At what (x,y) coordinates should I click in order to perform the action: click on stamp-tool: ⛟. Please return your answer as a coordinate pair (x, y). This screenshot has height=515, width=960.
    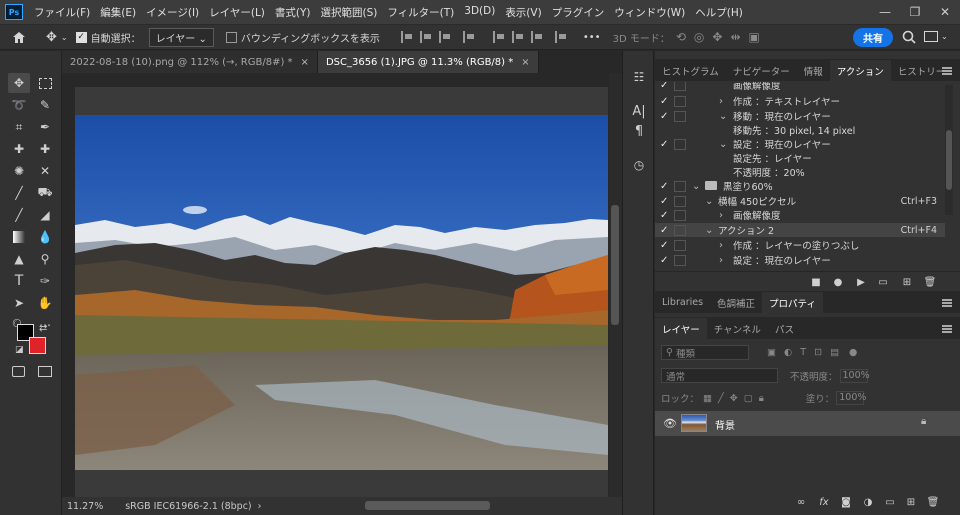
    Looking at the image, I should click on (45, 193).